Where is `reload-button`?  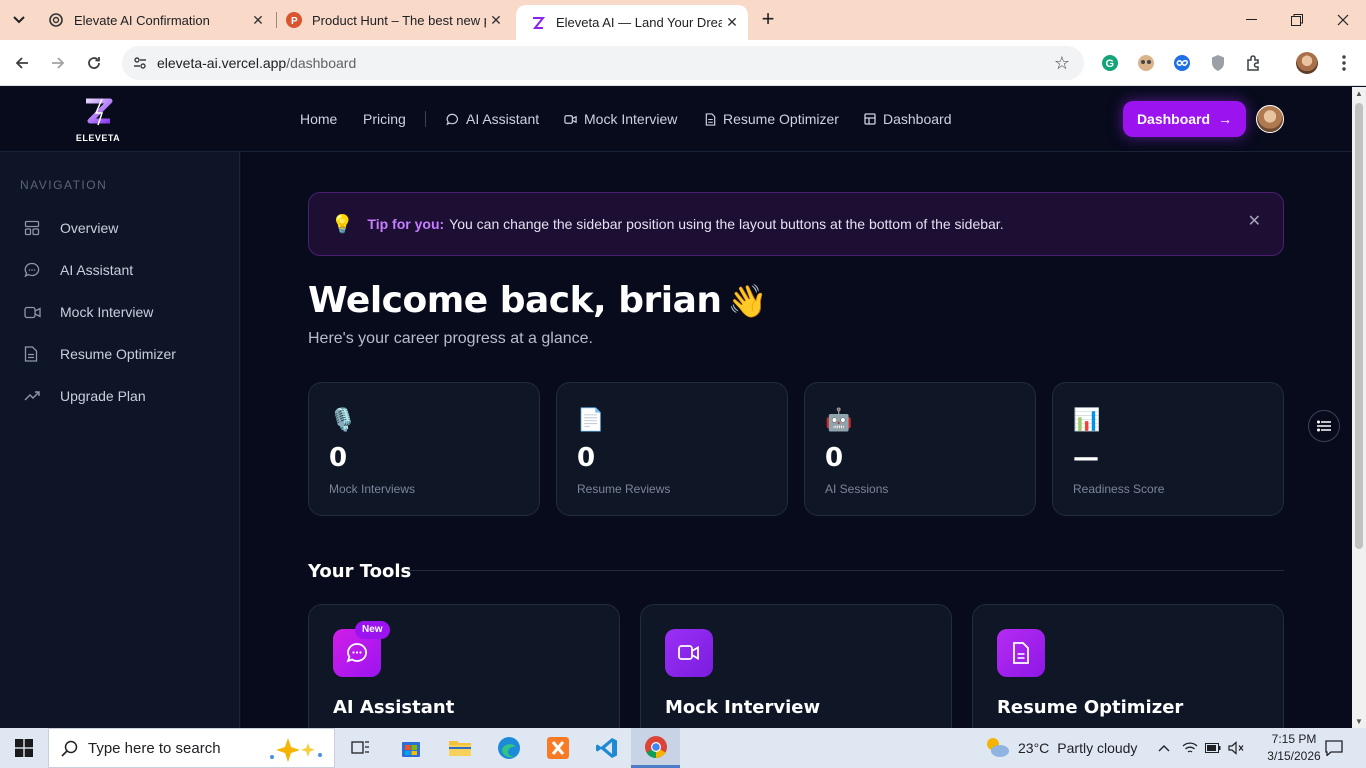
reload-button is located at coordinates (94, 63).